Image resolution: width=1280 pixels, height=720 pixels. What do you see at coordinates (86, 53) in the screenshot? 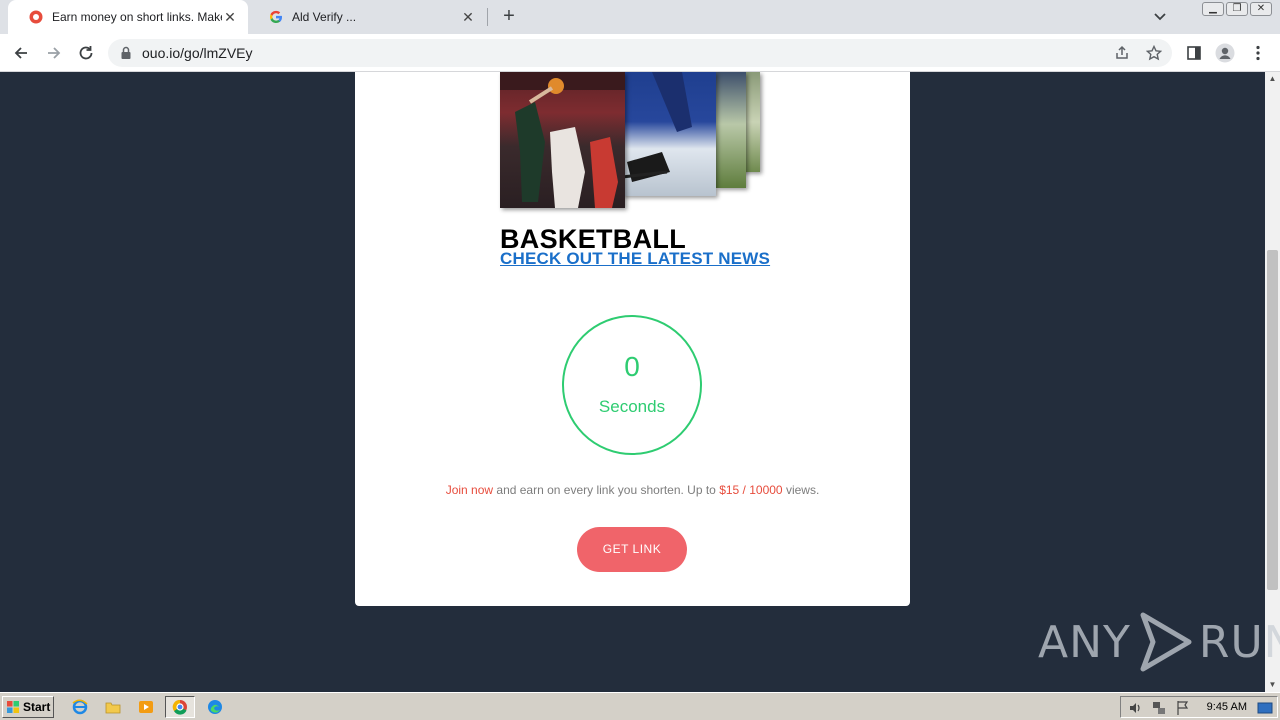
I see `reload-icon` at bounding box center [86, 53].